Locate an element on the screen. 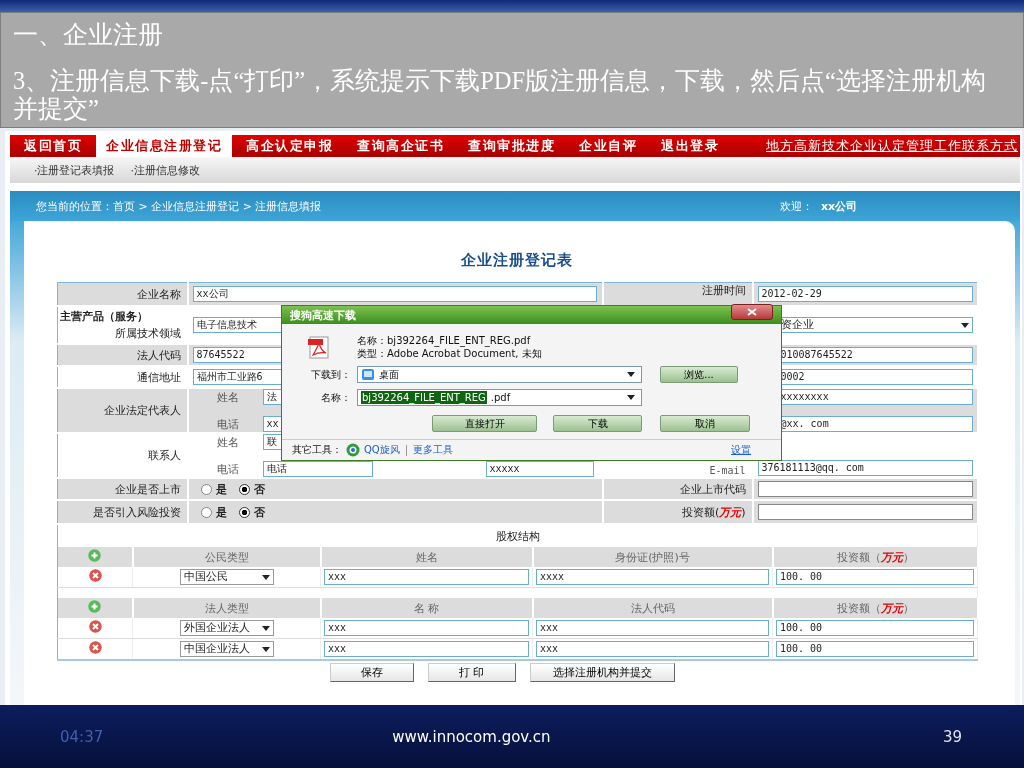  field-label: 企业名称 is located at coordinates (158, 294).